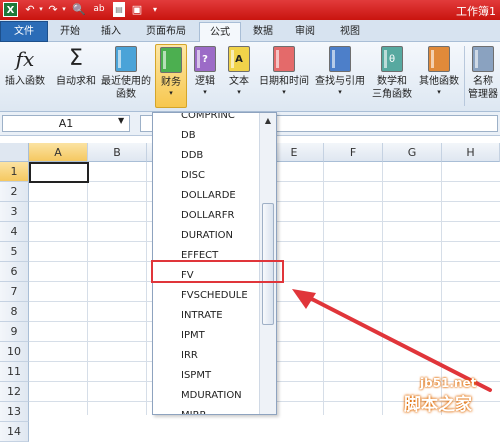  What do you see at coordinates (14, 212) in the screenshot?
I see `row-header-3: 3` at bounding box center [14, 212].